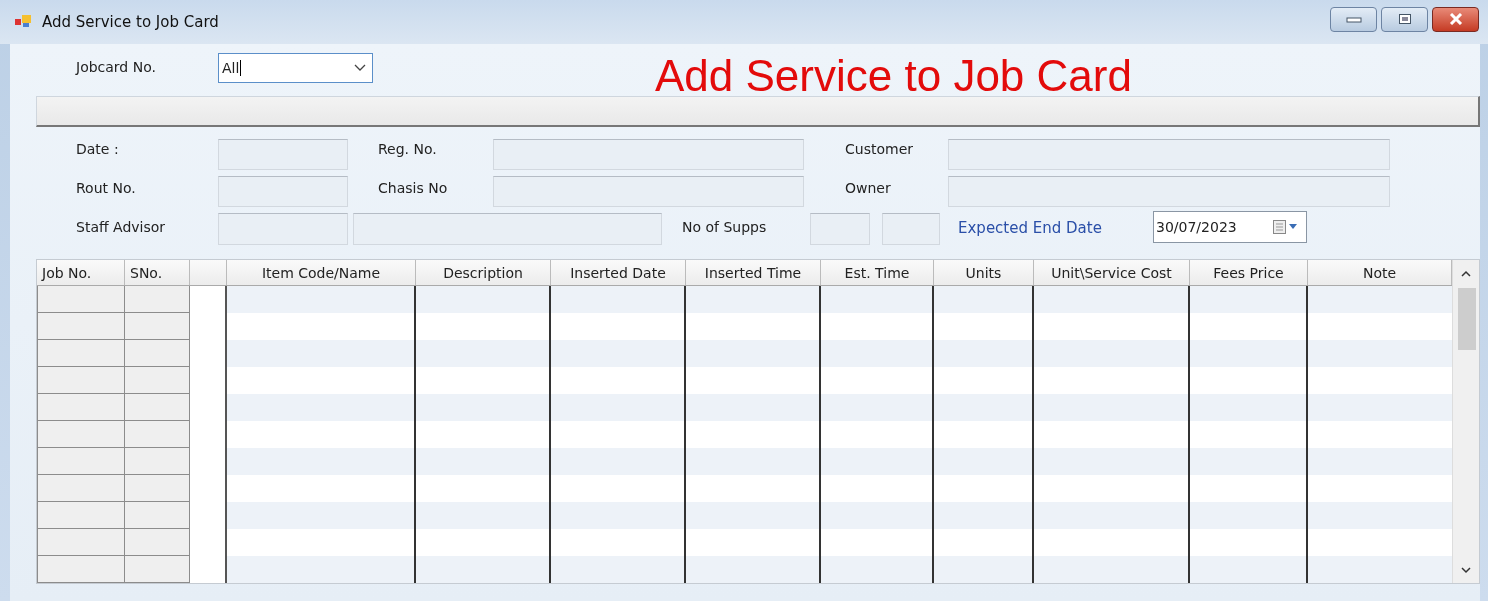  What do you see at coordinates (1466, 570) in the screenshot?
I see `chevron-down-icon` at bounding box center [1466, 570].